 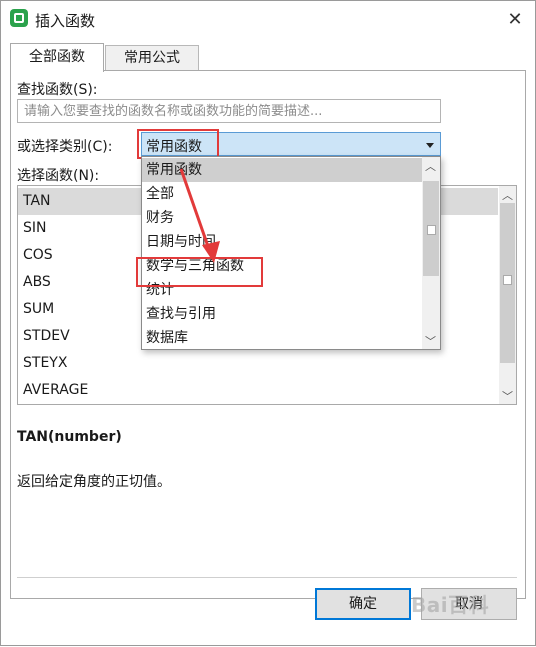 I want to click on category-option: 日期与时间, so click(x=282, y=242).